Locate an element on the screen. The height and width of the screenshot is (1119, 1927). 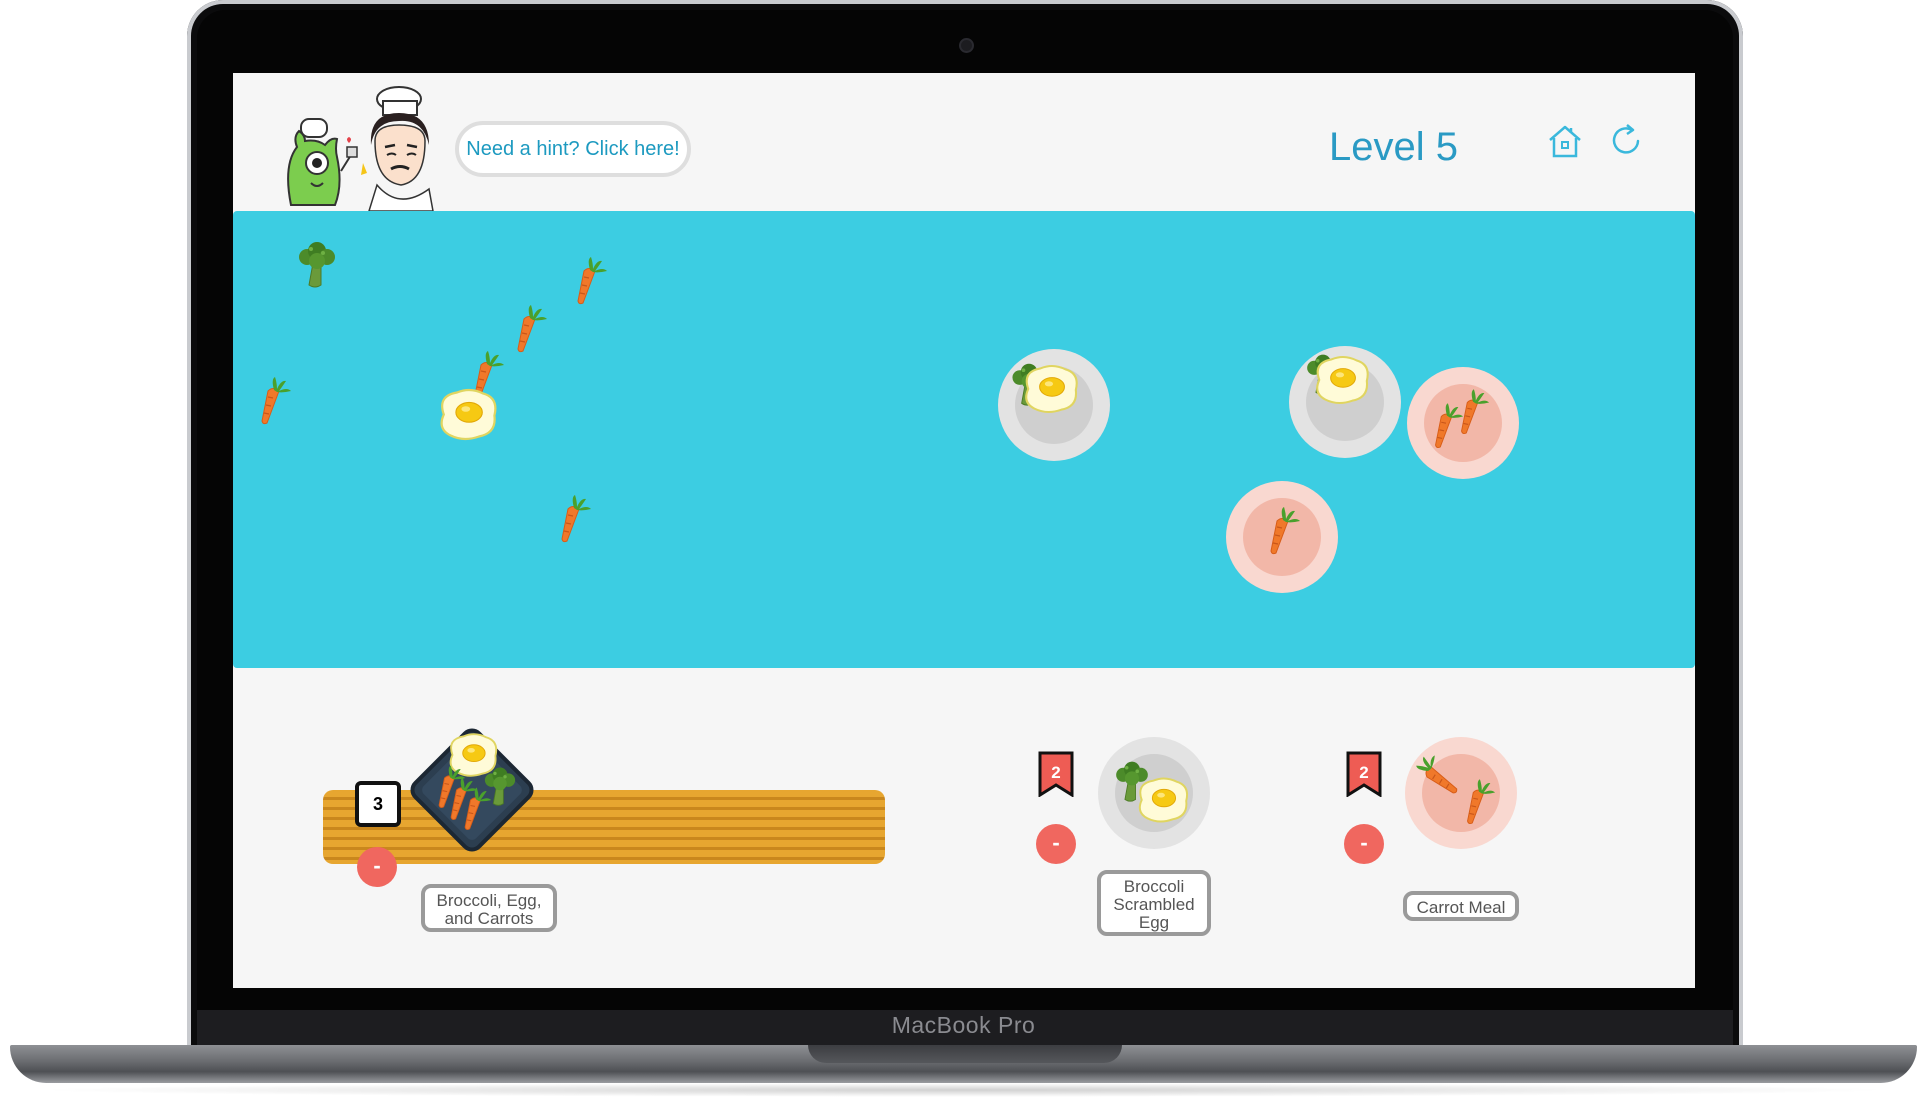
device-brand: MacBook Pro is located at coordinates (963, 1025).